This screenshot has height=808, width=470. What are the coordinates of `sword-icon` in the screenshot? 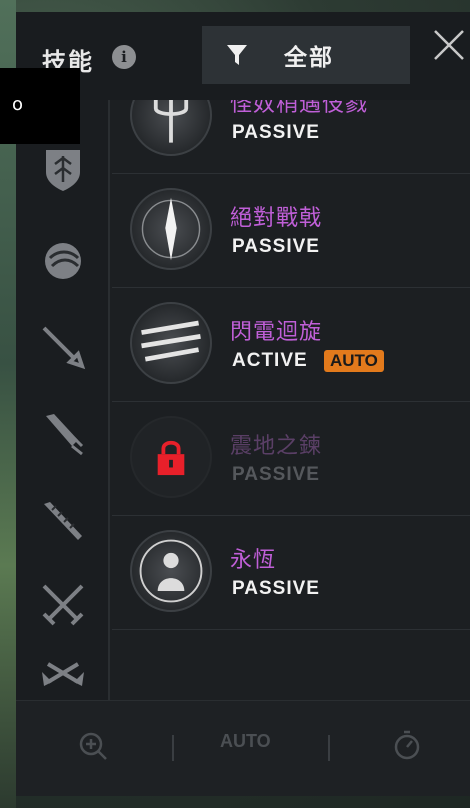 It's located at (63, 347).